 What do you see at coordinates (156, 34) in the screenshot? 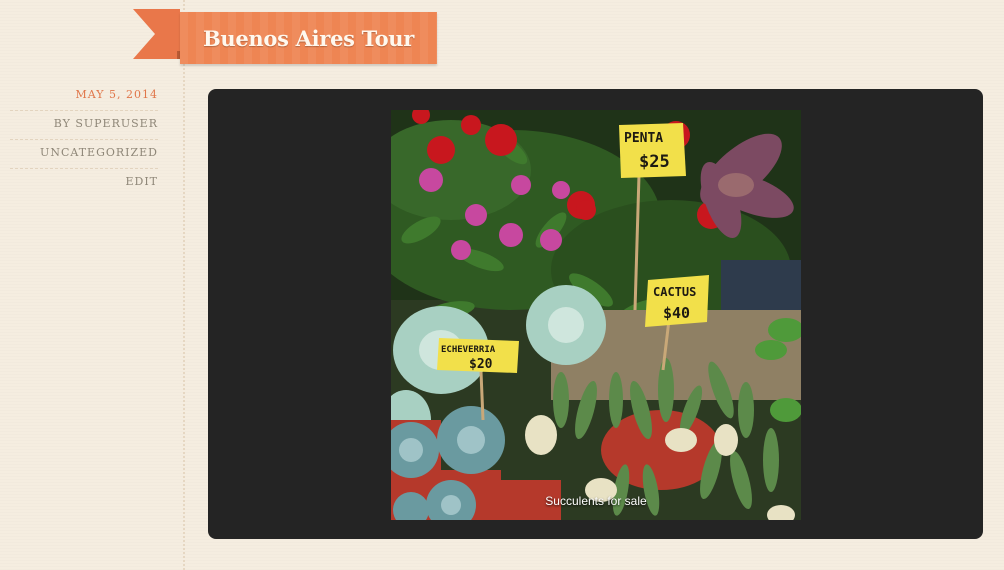
I see `ribbon-tail` at bounding box center [156, 34].